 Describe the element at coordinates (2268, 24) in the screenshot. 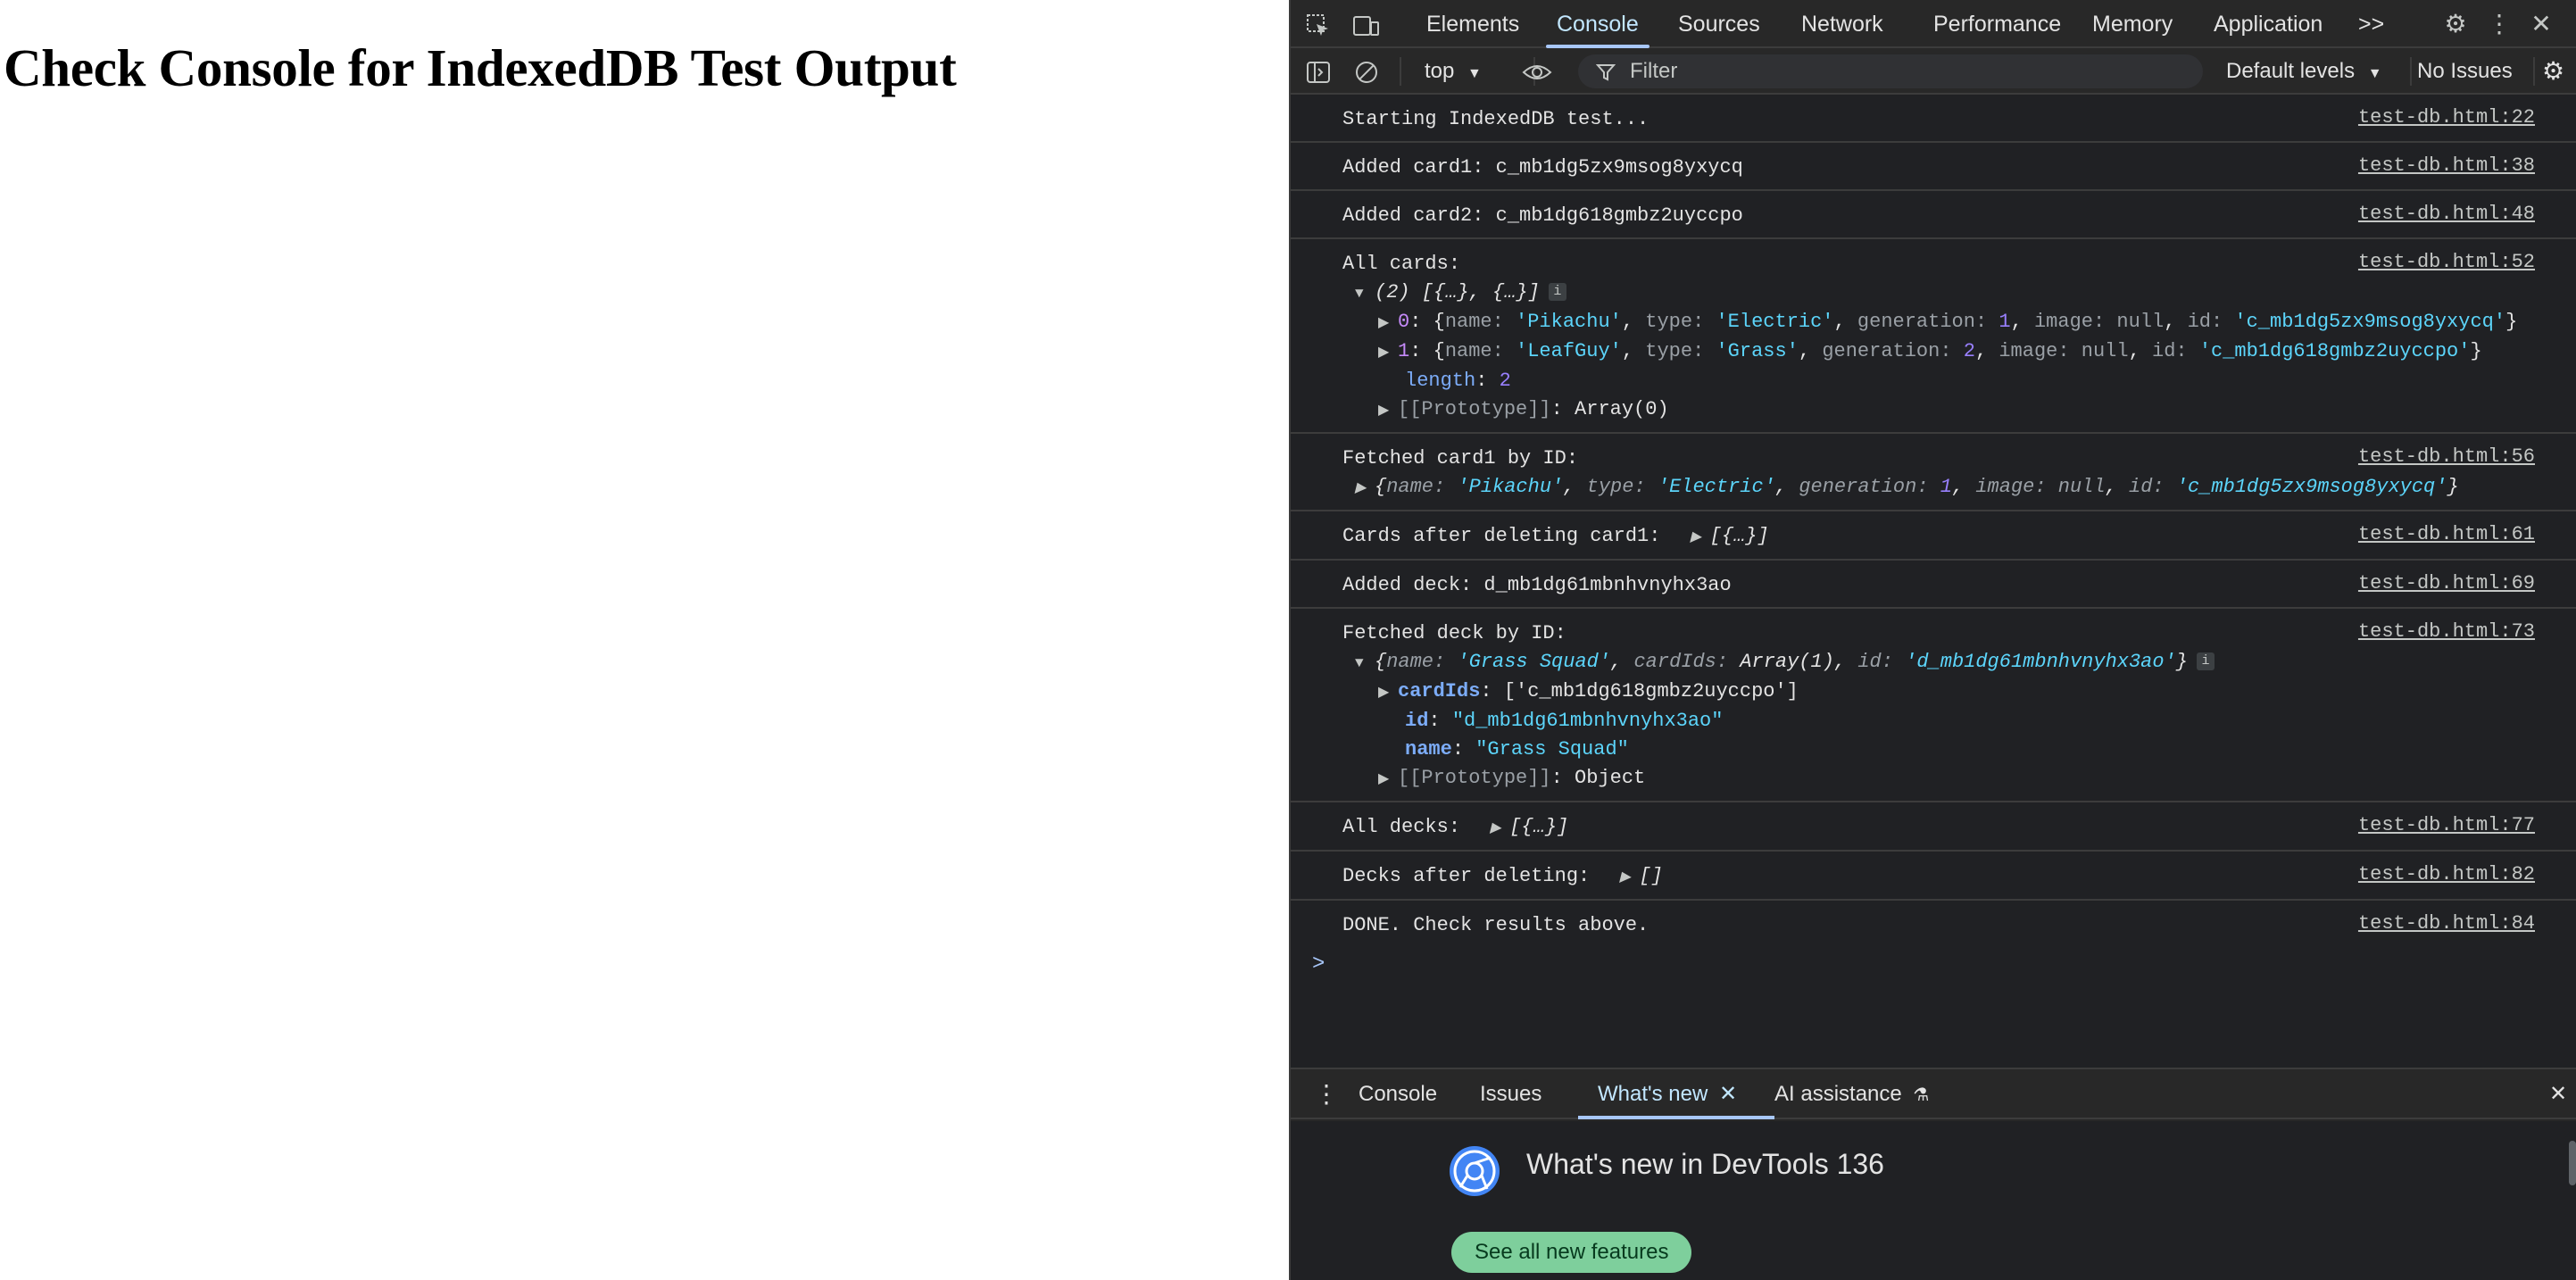

I see `tab-application: Application` at that location.